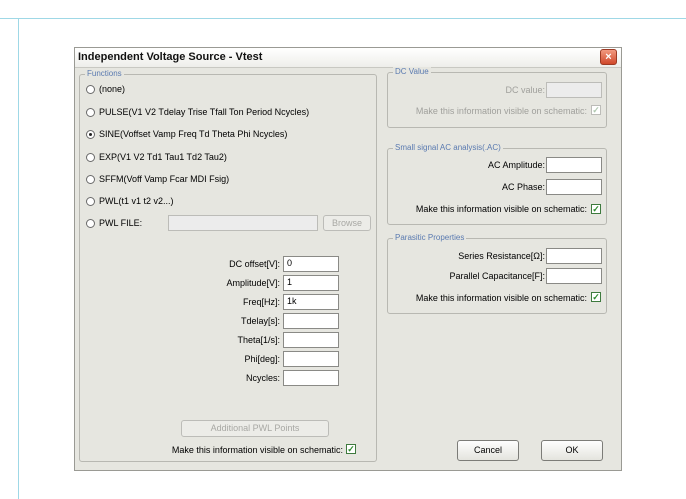  I want to click on radio-option-none: (none), so click(105, 89).